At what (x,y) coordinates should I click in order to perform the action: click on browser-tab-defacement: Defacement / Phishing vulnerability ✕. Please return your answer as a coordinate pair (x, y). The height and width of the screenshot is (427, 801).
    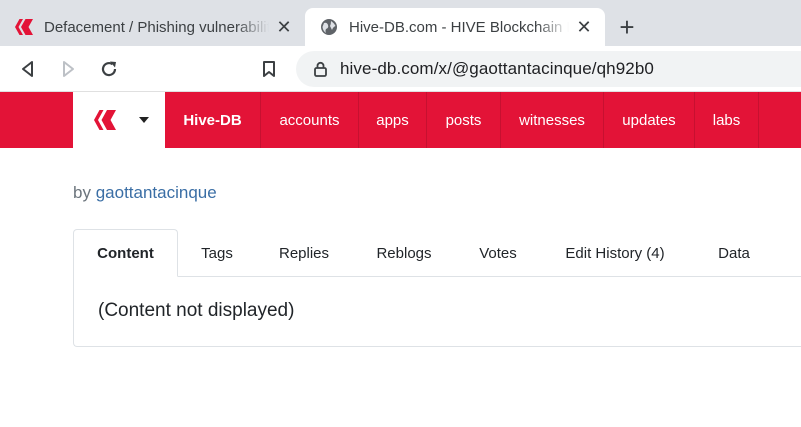
    Looking at the image, I should click on (152, 27).